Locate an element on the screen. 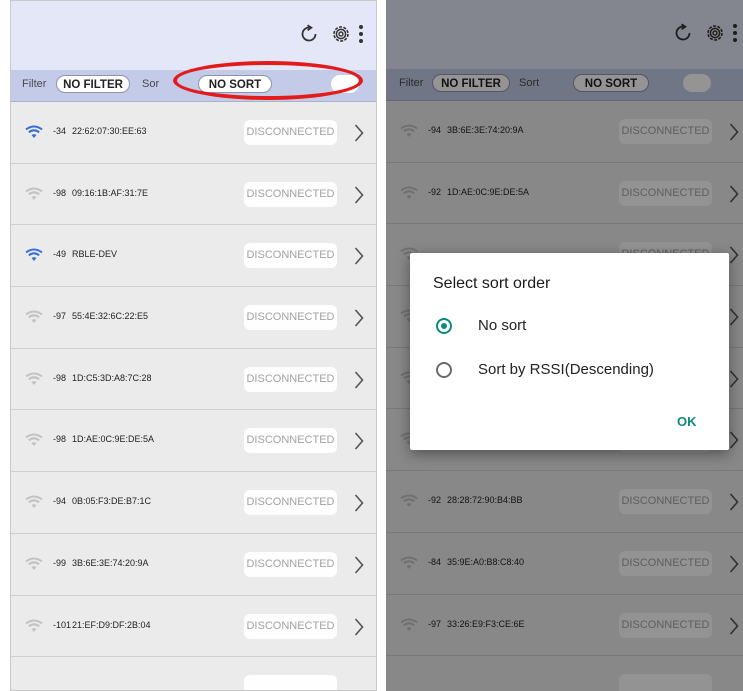  gear-icon is located at coordinates (341, 34).